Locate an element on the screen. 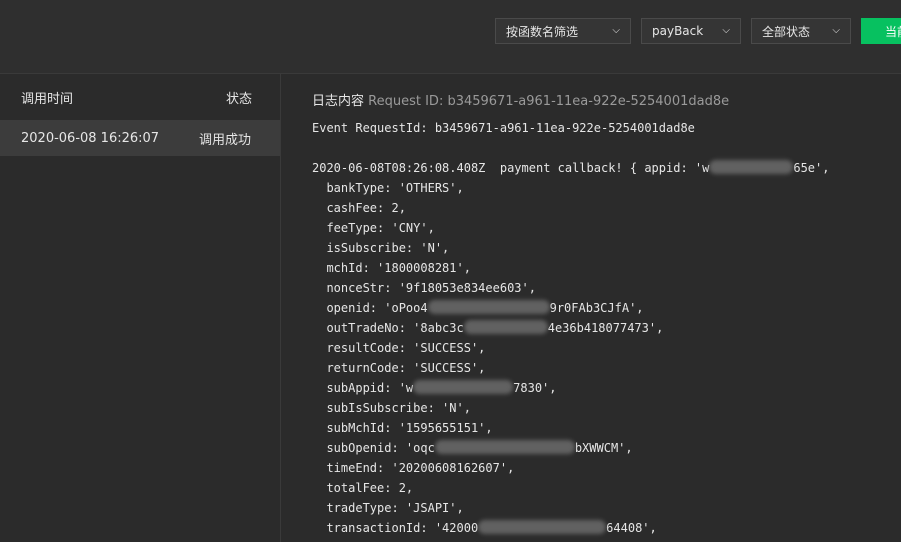 Image resolution: width=901 pixels, height=542 pixels. log-line: returnCode: 'SUCCESS', is located at coordinates (399, 368).